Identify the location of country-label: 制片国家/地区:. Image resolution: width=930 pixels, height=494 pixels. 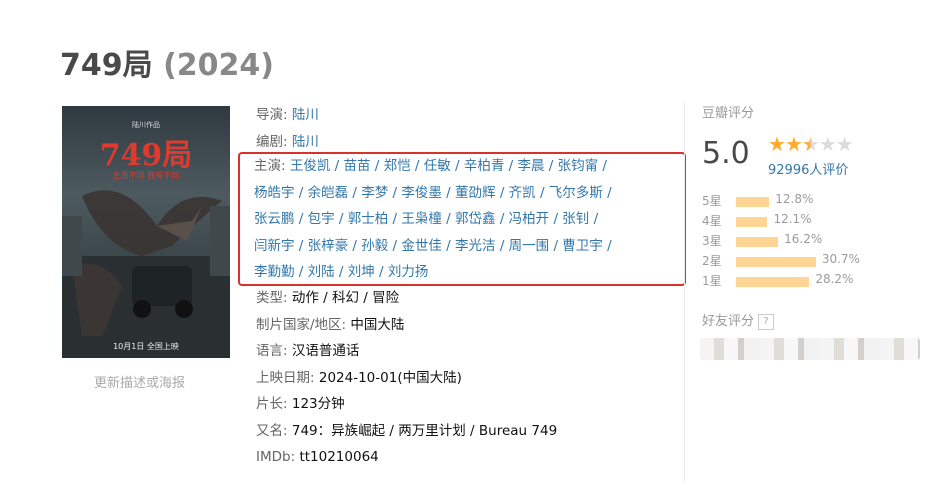
(301, 324).